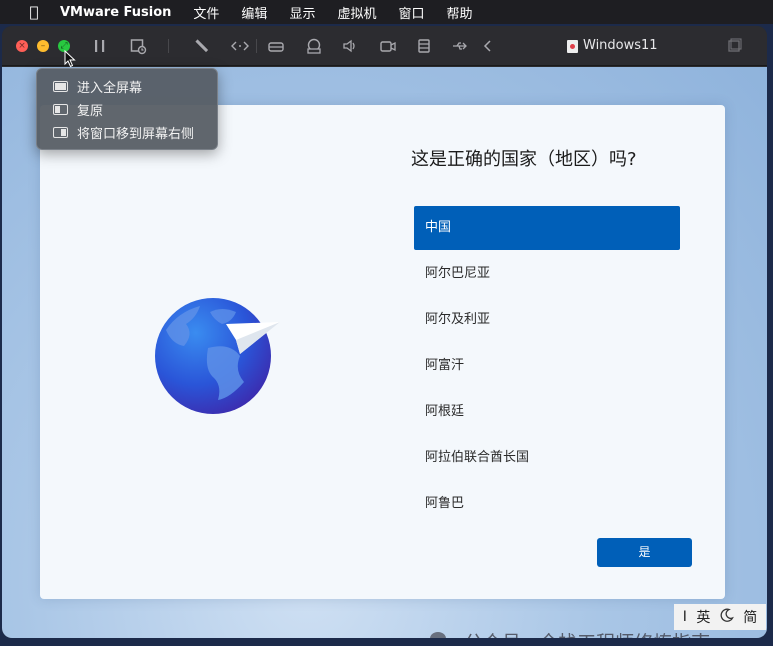 The image size is (773, 646). What do you see at coordinates (587, 633) in the screenshot?
I see `watermark-text: 公众号 · 全栈工程师修炼指南` at bounding box center [587, 633].